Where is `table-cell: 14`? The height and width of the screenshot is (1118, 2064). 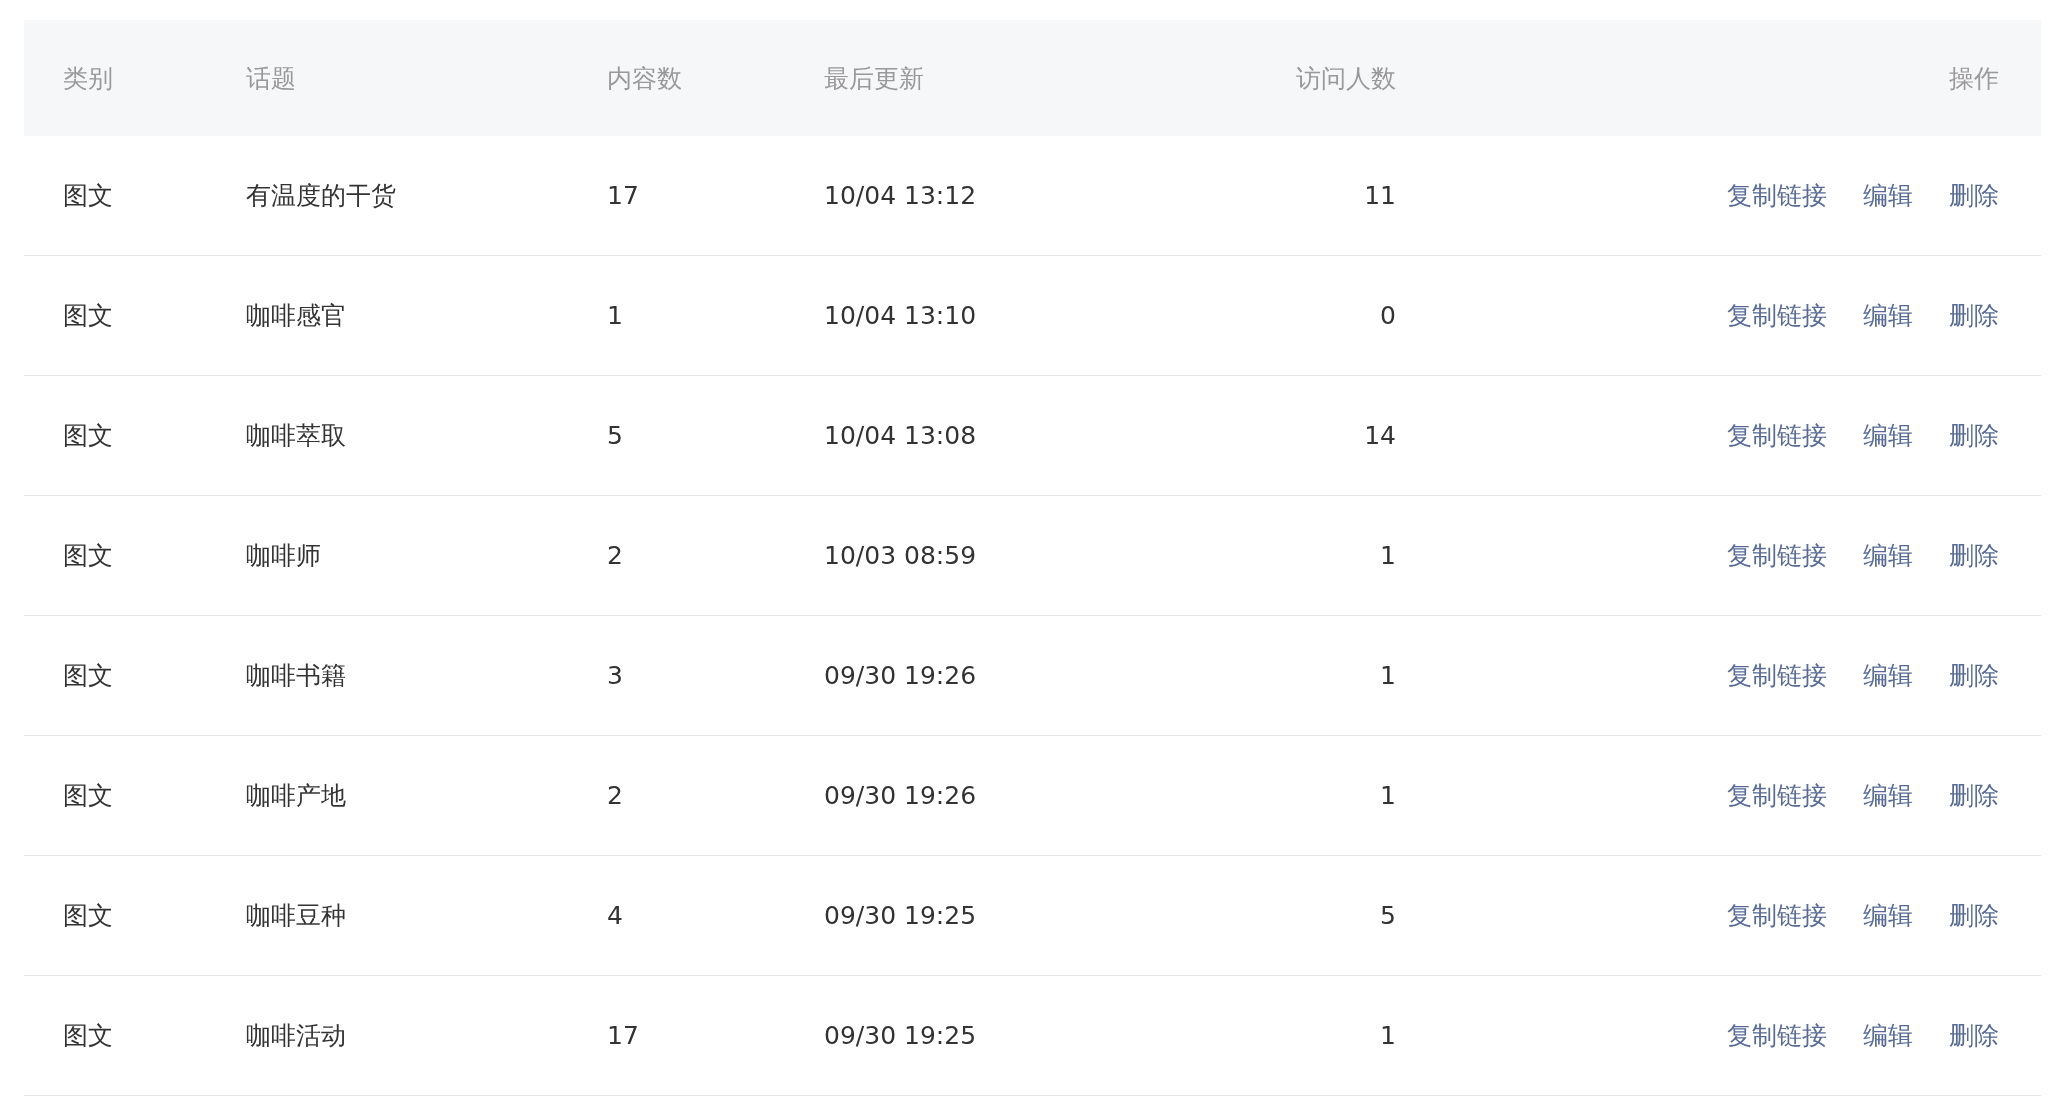 table-cell: 14 is located at coordinates (1380, 435).